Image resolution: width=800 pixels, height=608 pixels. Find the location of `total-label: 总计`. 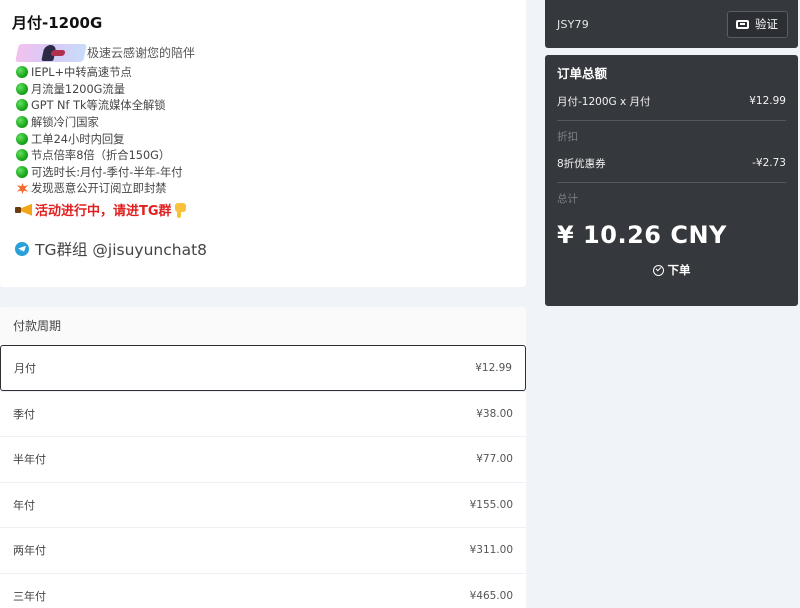

total-label: 总计 is located at coordinates (567, 199).